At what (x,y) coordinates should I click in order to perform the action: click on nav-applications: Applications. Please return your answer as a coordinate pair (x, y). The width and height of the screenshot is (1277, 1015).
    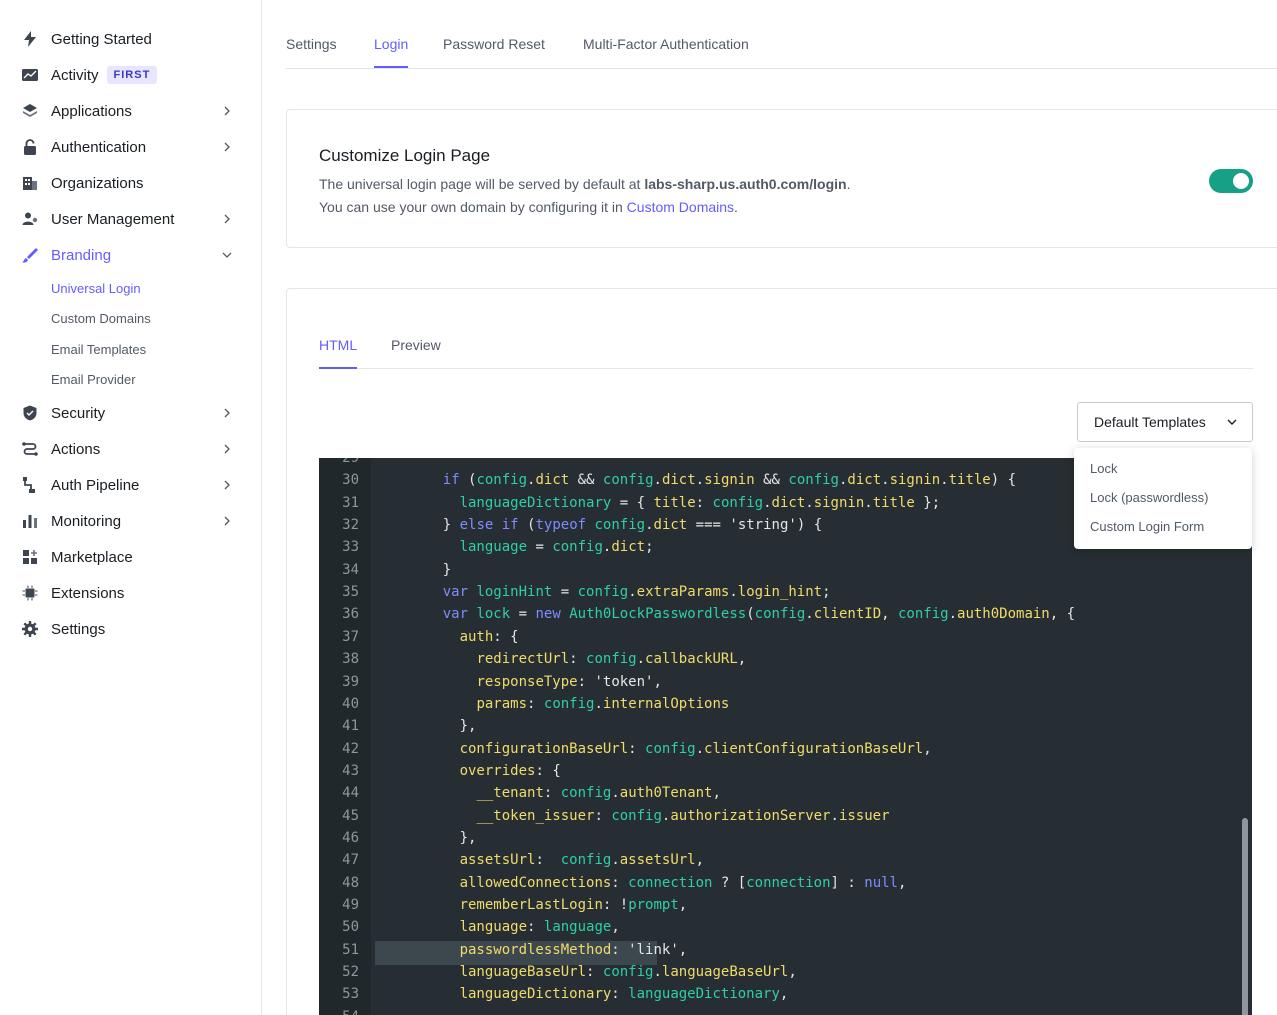
    Looking at the image, I should click on (131, 111).